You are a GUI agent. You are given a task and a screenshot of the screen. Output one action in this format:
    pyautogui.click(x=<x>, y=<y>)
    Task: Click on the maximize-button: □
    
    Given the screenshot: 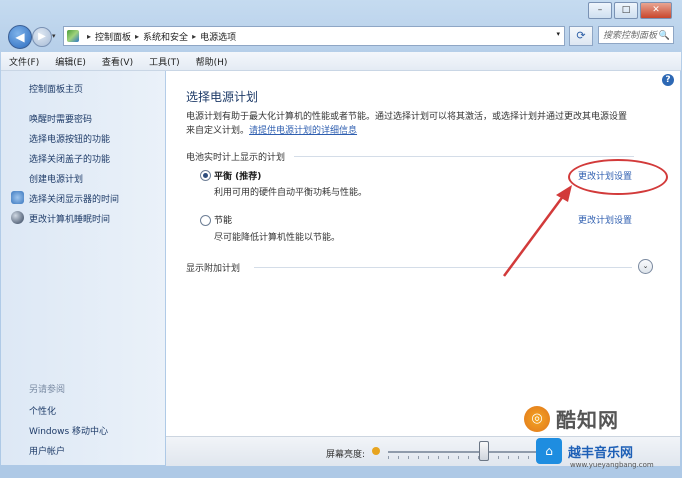 What is the action you would take?
    pyautogui.click(x=626, y=10)
    